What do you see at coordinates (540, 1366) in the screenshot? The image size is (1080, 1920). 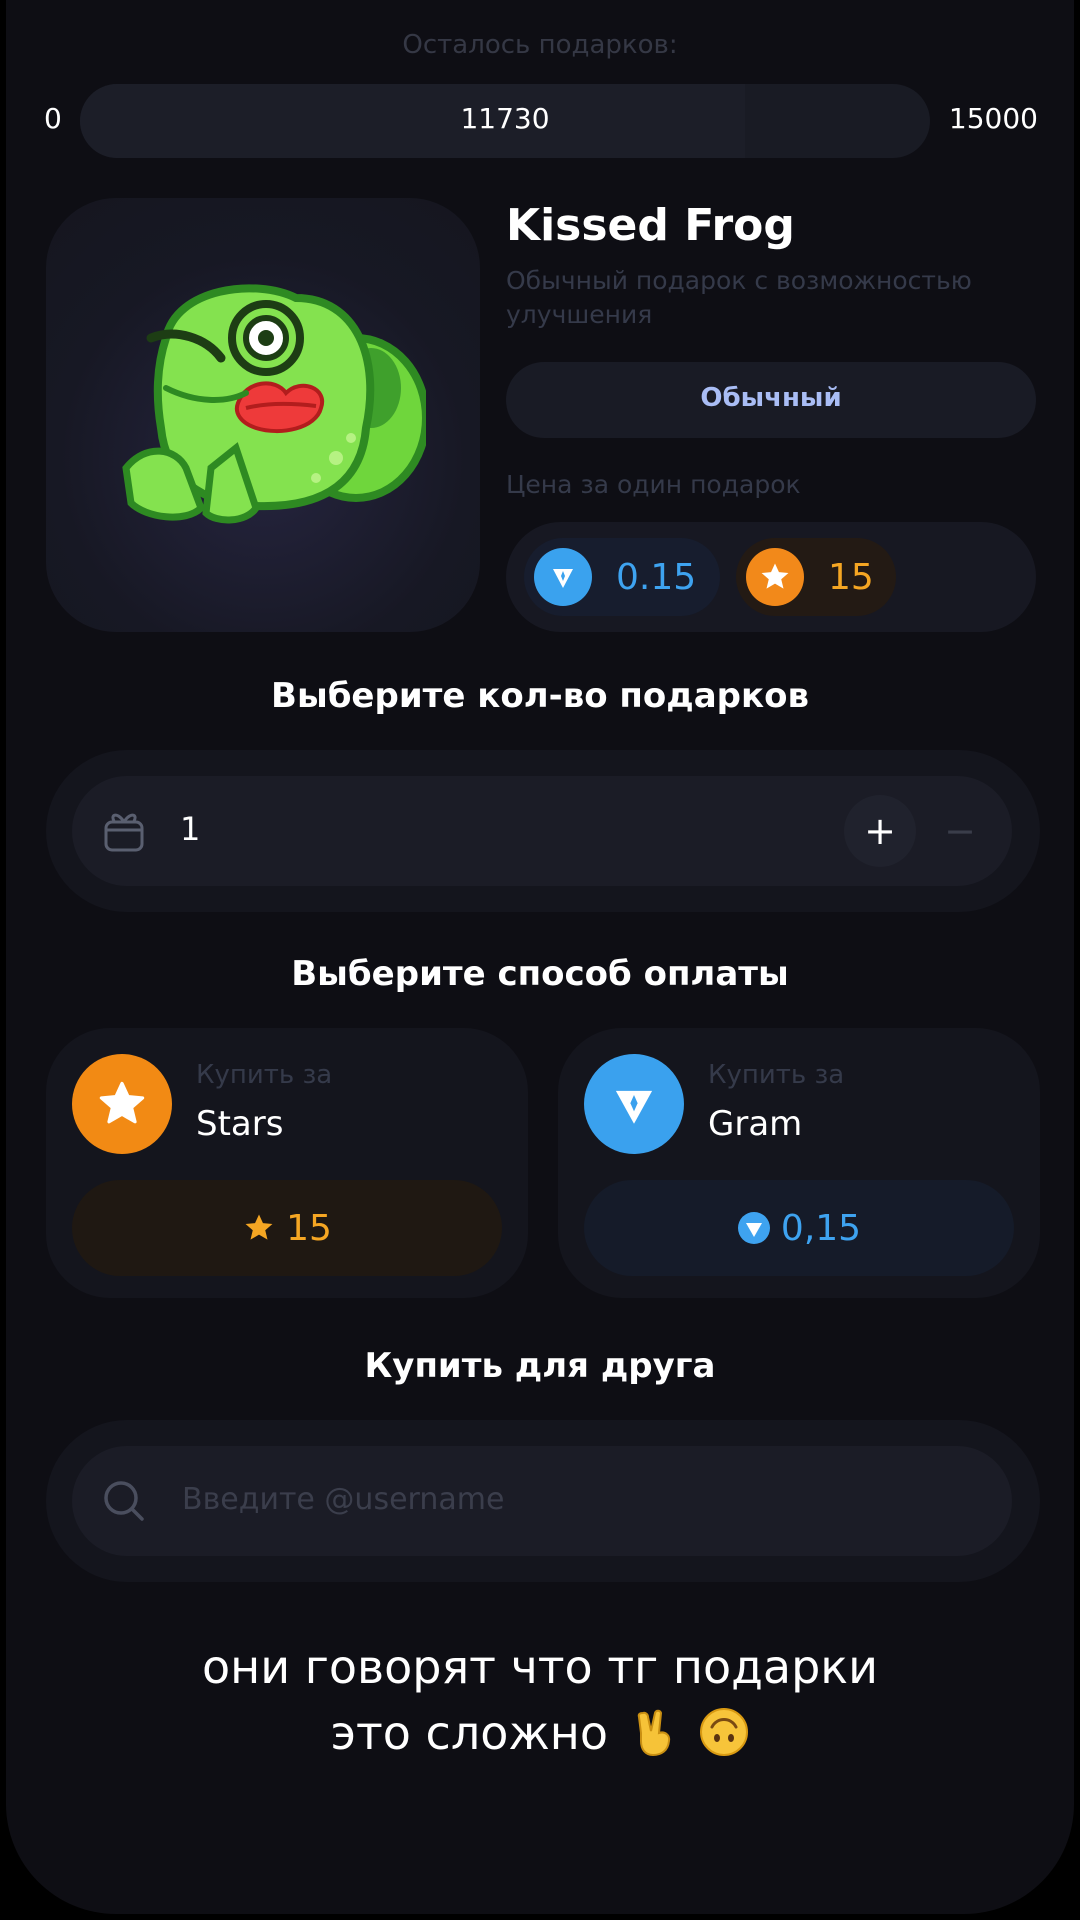 I see `buy-for-friend-title: Купить для друга` at bounding box center [540, 1366].